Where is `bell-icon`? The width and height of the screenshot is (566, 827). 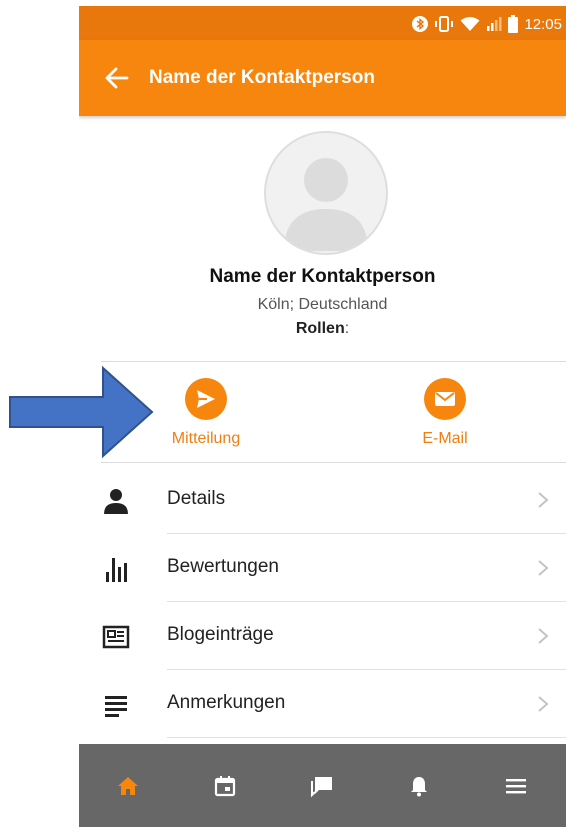 bell-icon is located at coordinates (418, 786).